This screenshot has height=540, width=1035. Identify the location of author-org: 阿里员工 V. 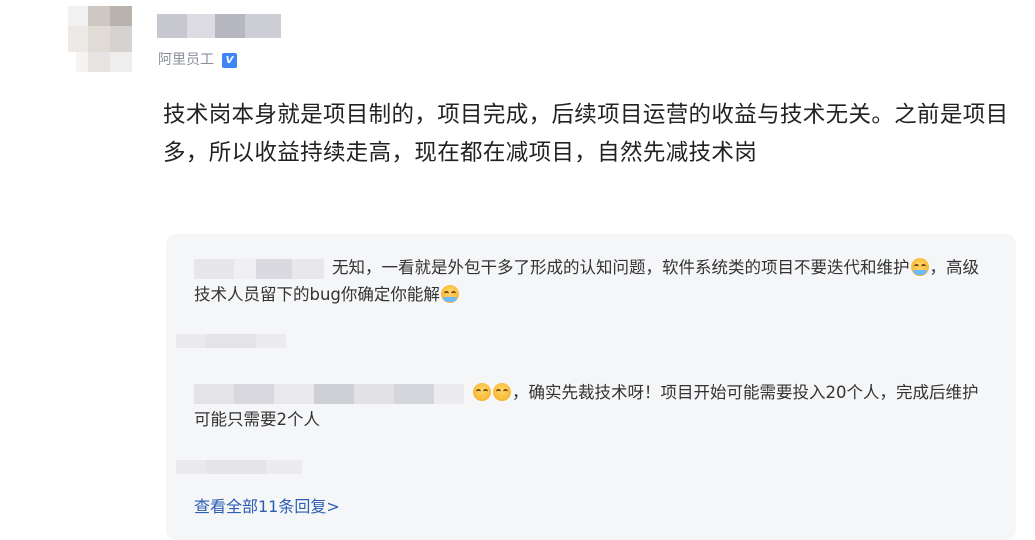
(197, 60).